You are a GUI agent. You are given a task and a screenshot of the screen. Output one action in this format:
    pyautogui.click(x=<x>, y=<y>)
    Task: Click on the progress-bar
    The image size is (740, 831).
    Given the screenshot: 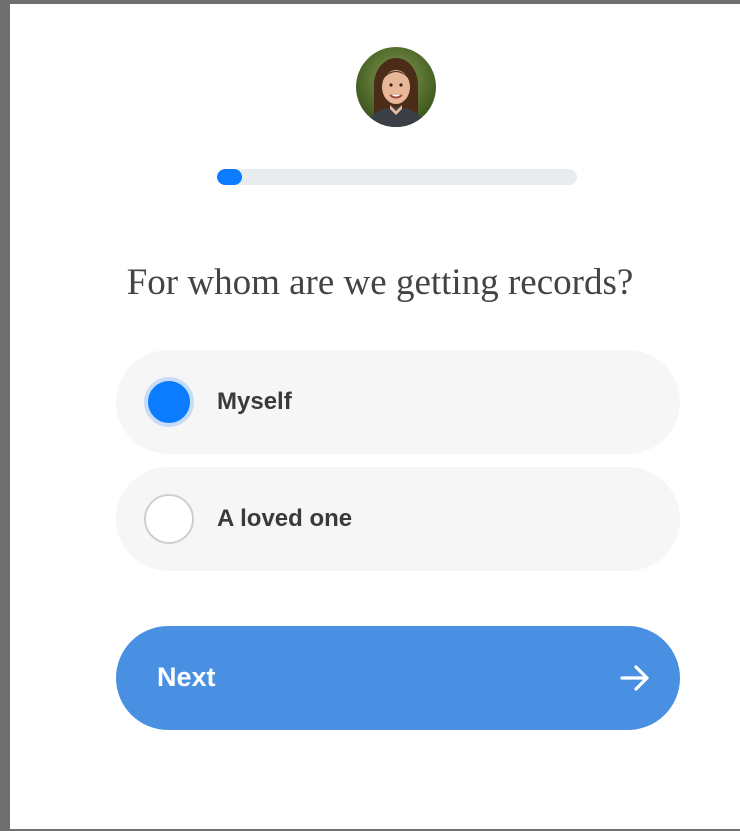 What is the action you would take?
    pyautogui.click(x=397, y=177)
    